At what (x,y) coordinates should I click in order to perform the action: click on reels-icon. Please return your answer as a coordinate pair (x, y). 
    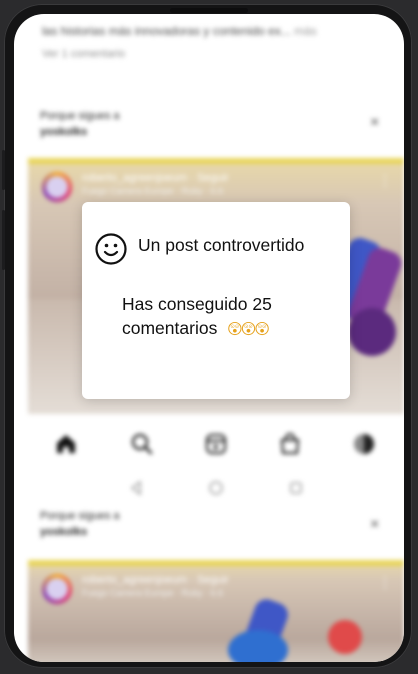
    Looking at the image, I should click on (216, 444).